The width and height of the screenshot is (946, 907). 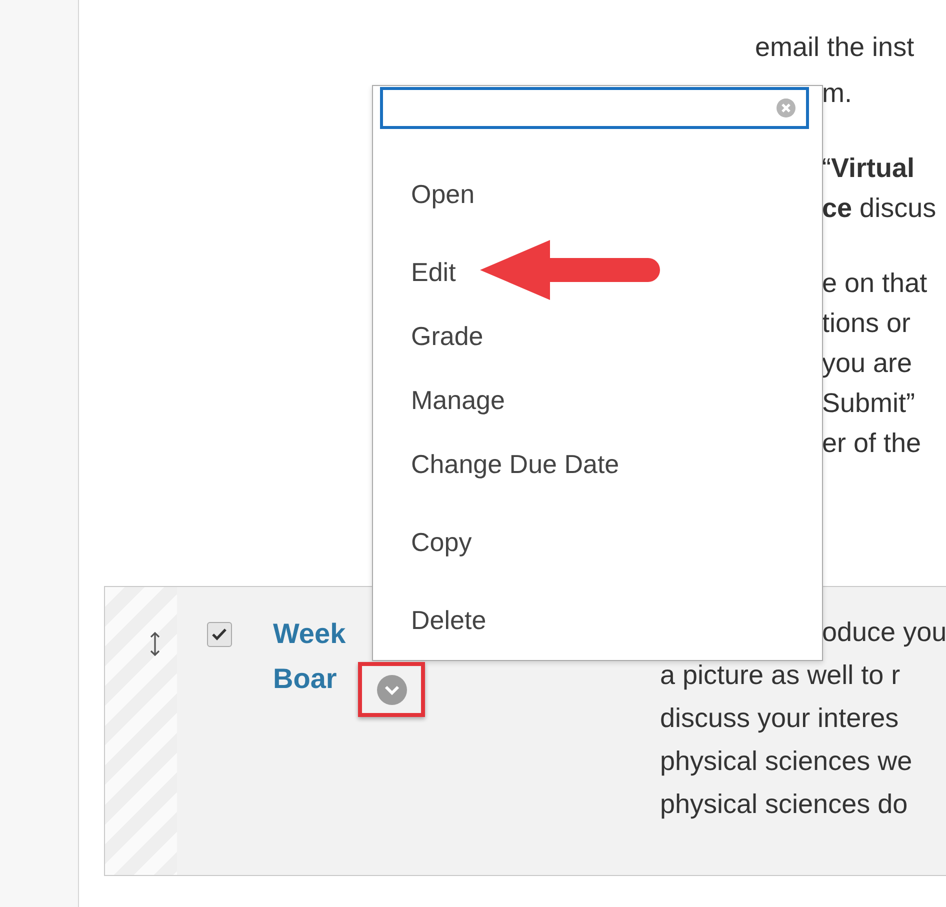 I want to click on text-line: tions or, so click(x=866, y=323).